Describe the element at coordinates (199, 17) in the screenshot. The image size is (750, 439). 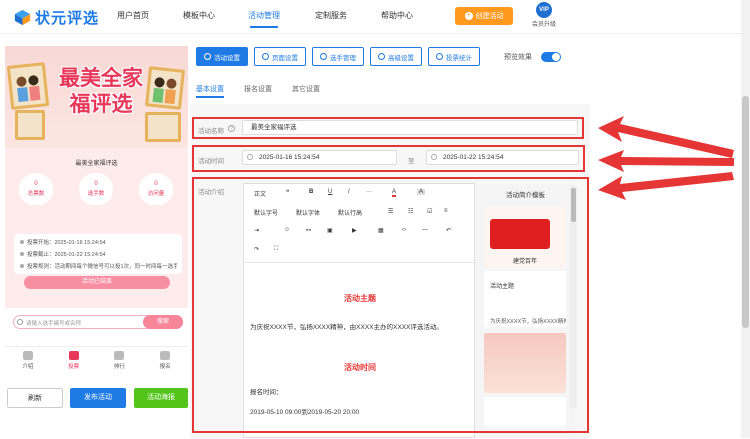
I see `nav-template-center: 模板中心` at that location.